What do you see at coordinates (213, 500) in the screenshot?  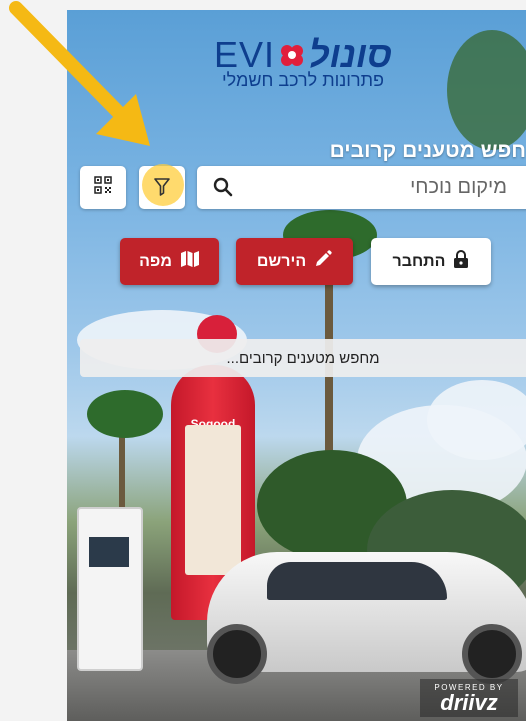 I see `pylon-panel` at bounding box center [213, 500].